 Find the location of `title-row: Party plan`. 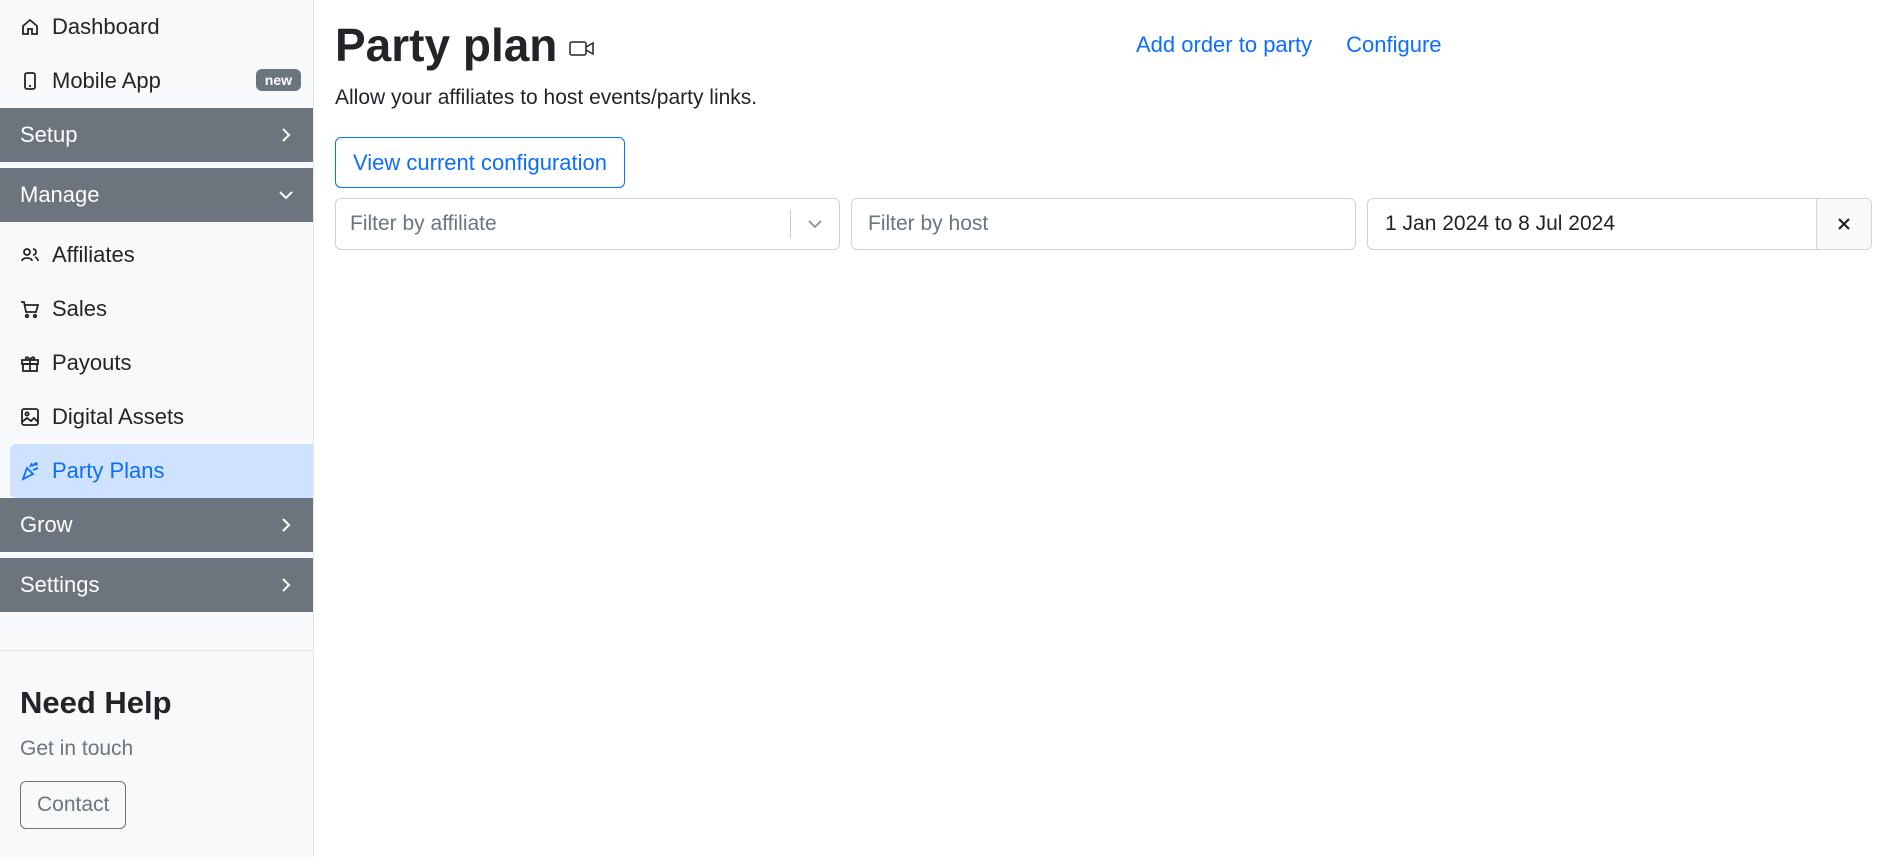

title-row: Party plan is located at coordinates (465, 45).